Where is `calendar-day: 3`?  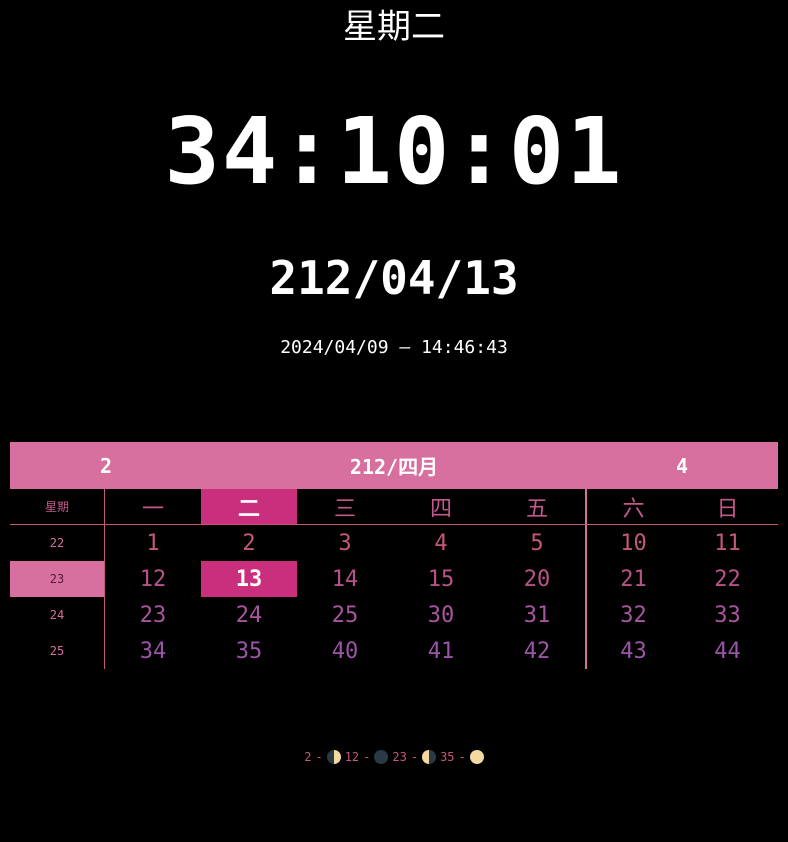 calendar-day: 3 is located at coordinates (345, 543).